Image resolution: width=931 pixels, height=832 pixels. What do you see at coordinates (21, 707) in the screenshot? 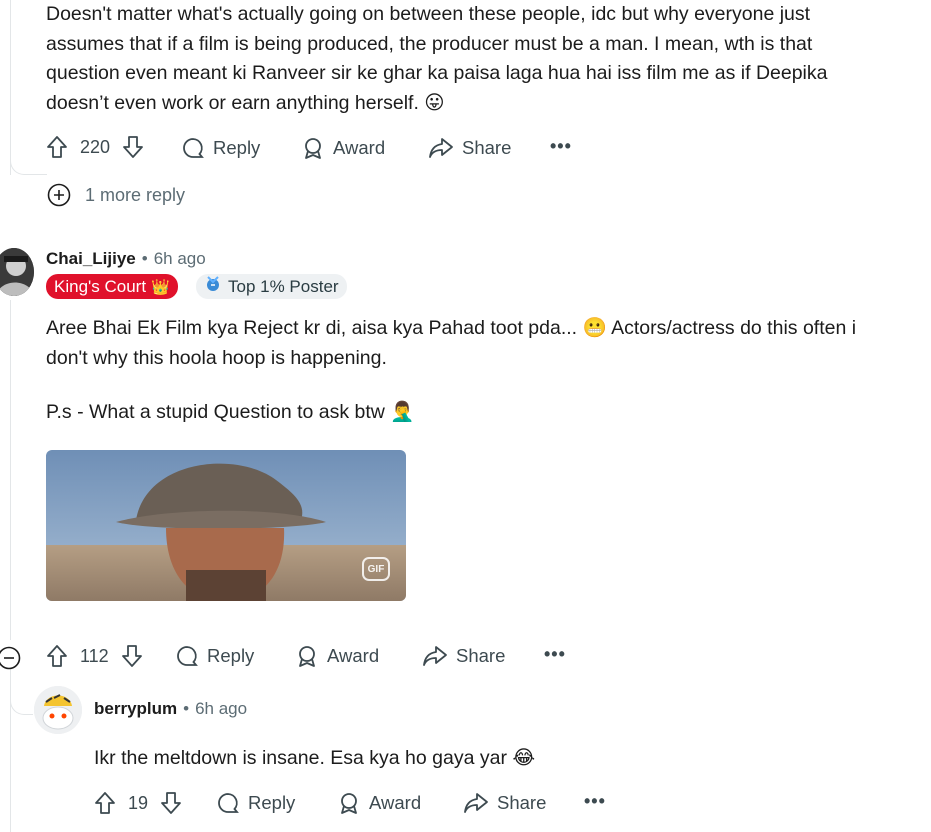
I see `thread-curve-reply` at bounding box center [21, 707].